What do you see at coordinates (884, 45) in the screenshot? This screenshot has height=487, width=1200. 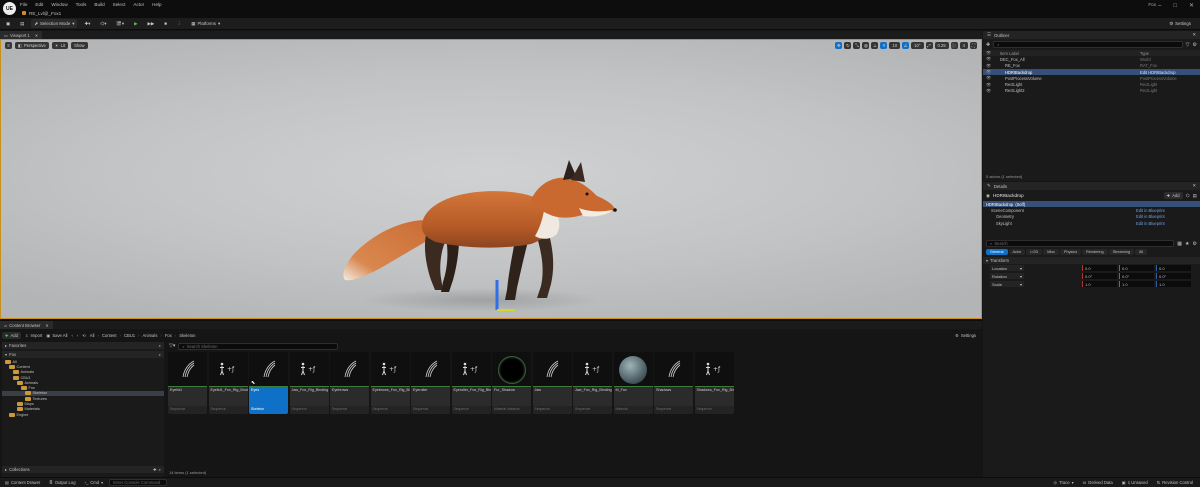 I see `grid-snap-icon: #` at bounding box center [884, 45].